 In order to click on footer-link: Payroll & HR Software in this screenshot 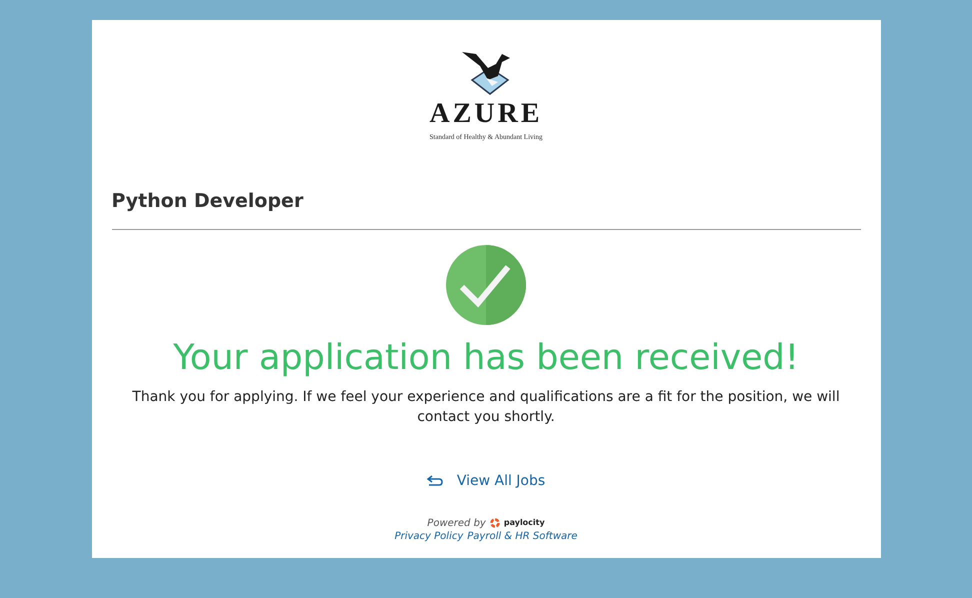, I will do `click(522, 536)`.